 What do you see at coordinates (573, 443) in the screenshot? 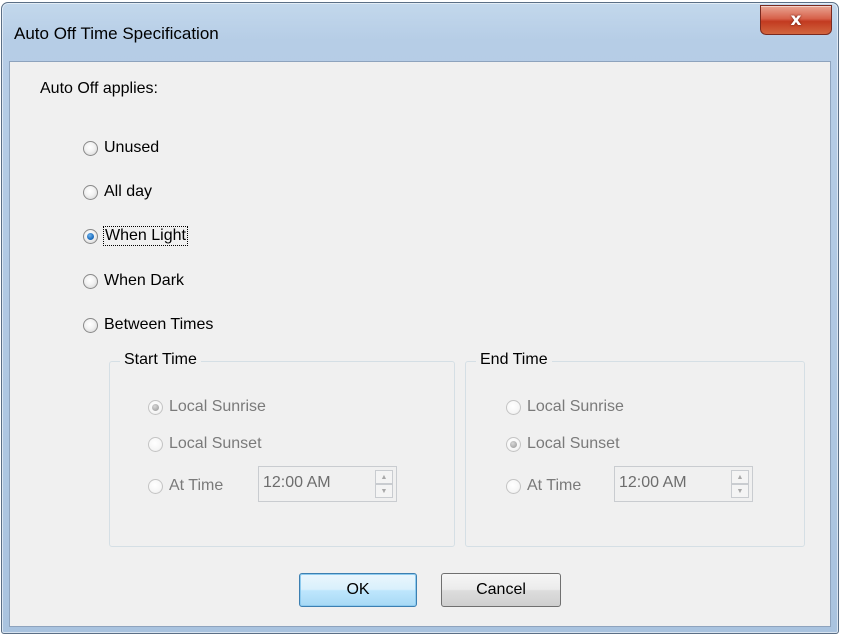
I see `end-local-sunset-label: Local Sunset` at bounding box center [573, 443].